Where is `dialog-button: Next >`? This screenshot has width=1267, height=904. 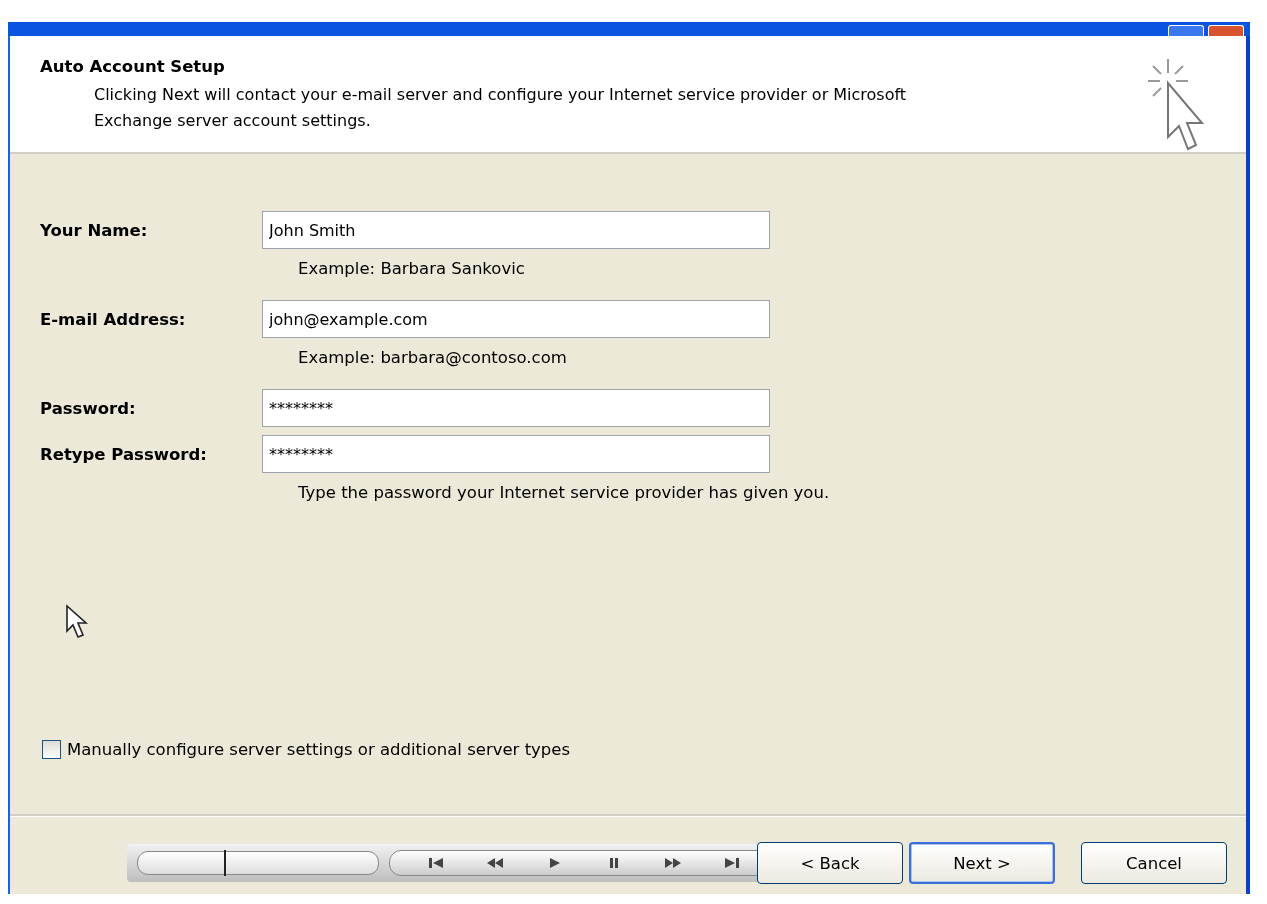 dialog-button: Next > is located at coordinates (982, 863).